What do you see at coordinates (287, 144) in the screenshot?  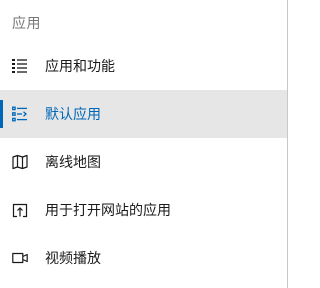 I see `panel-divider` at bounding box center [287, 144].